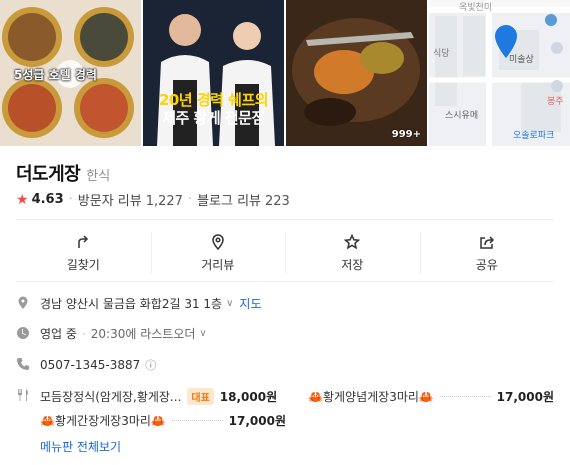  Describe the element at coordinates (58, 334) in the screenshot. I see `status-badge: 영업 중` at that location.